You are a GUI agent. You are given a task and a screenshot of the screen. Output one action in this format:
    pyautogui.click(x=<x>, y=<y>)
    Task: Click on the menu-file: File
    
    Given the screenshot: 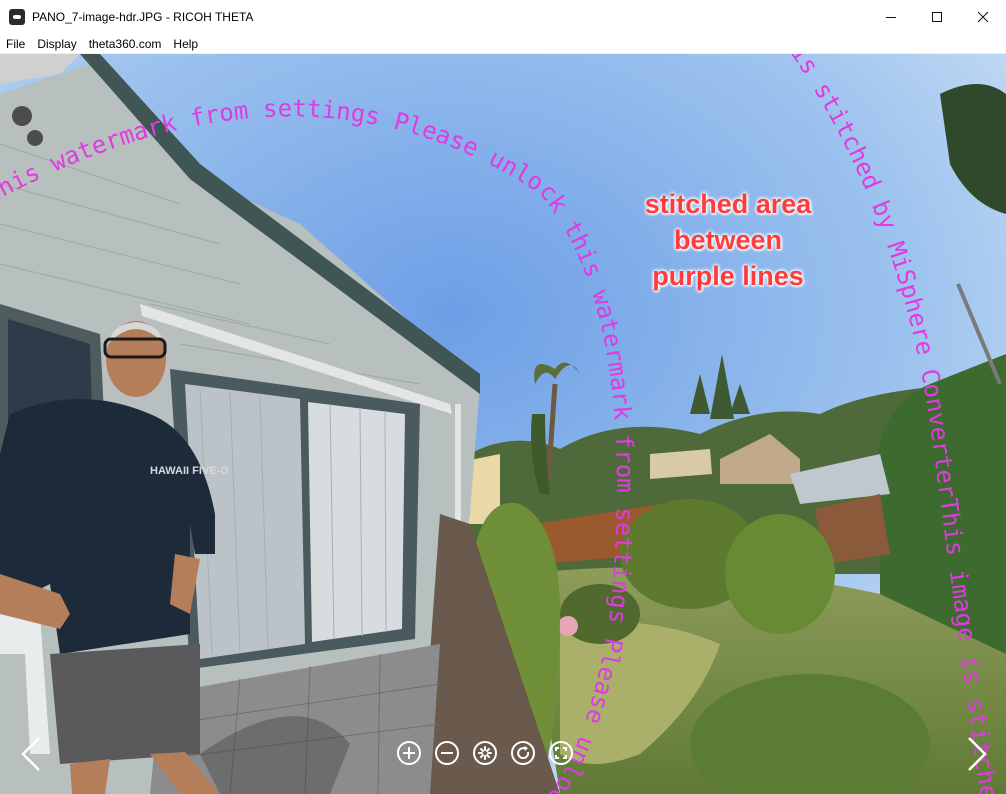 What is the action you would take?
    pyautogui.click(x=15, y=44)
    